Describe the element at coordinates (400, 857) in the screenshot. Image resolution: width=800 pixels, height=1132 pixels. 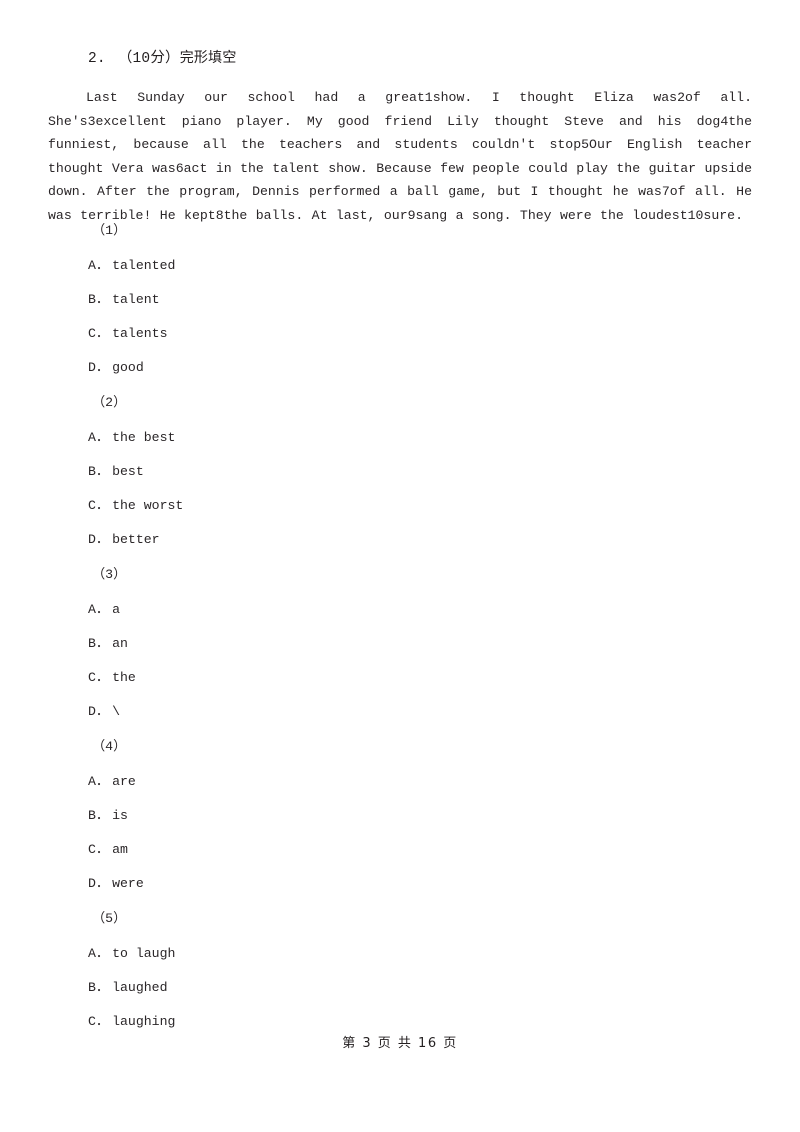
I see `option-c: C． am` at that location.